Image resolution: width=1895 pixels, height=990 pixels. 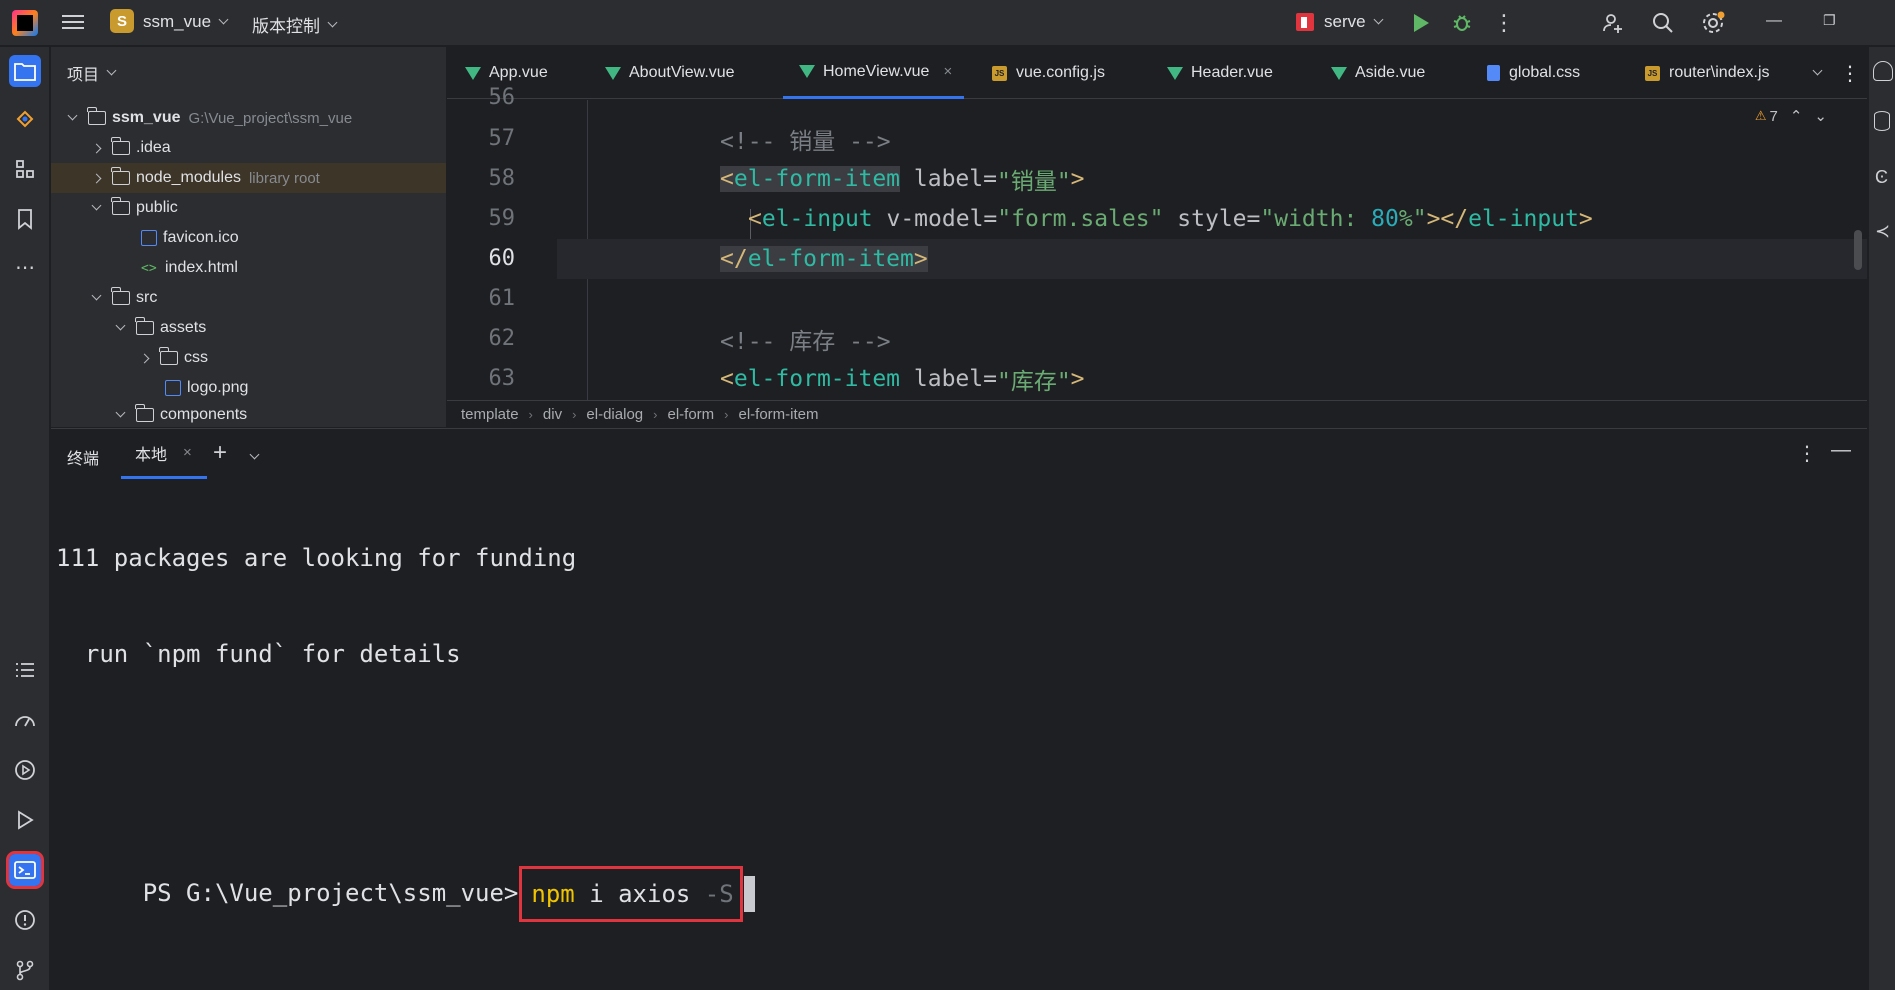 I want to click on terminal-tab-local: 本地 ×, so click(x=164, y=454).